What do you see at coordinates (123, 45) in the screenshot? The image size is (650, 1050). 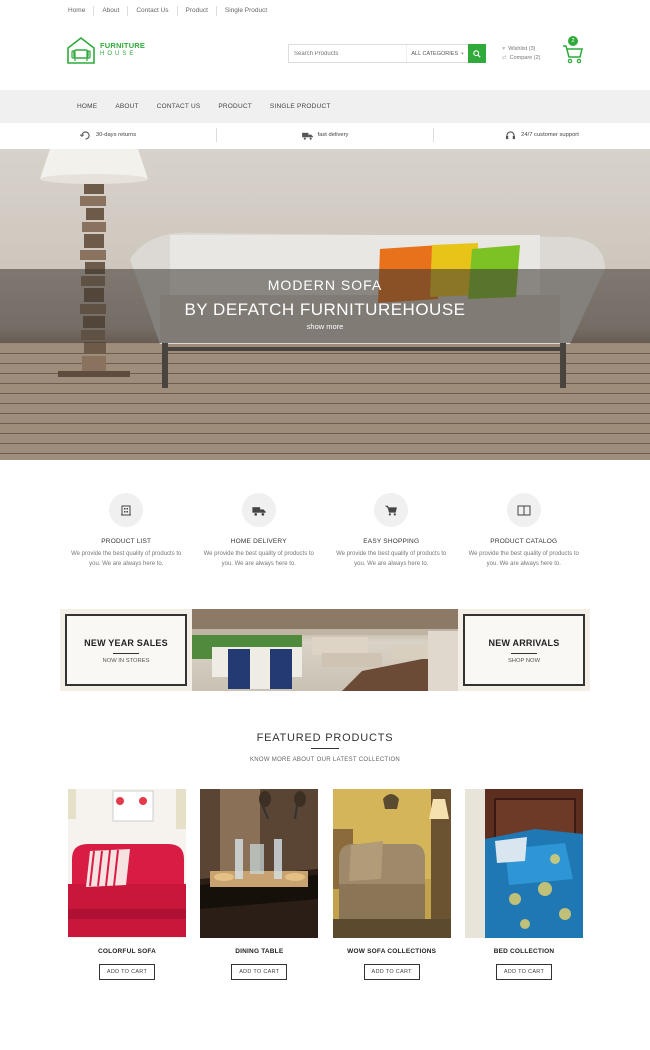 I see `logo-line1: FURNITURE` at bounding box center [123, 45].